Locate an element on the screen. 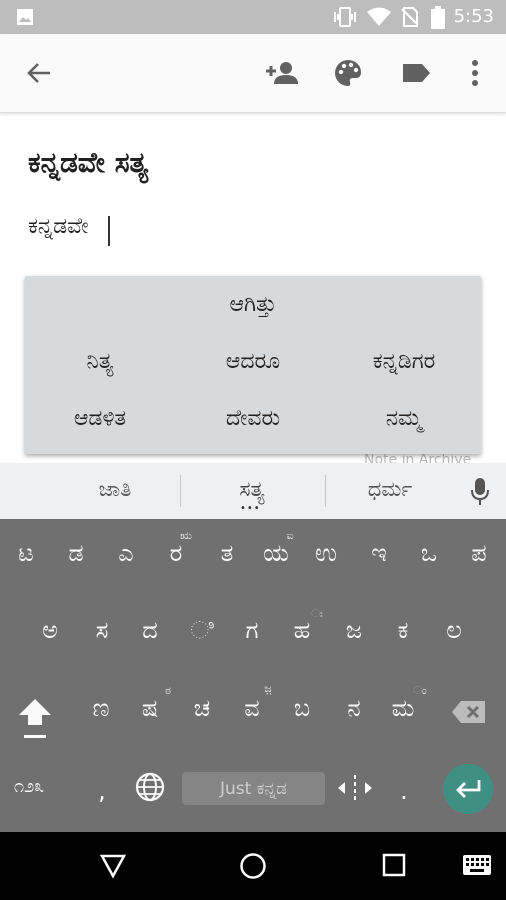 The width and height of the screenshot is (506, 900). palette-icon is located at coordinates (348, 73).